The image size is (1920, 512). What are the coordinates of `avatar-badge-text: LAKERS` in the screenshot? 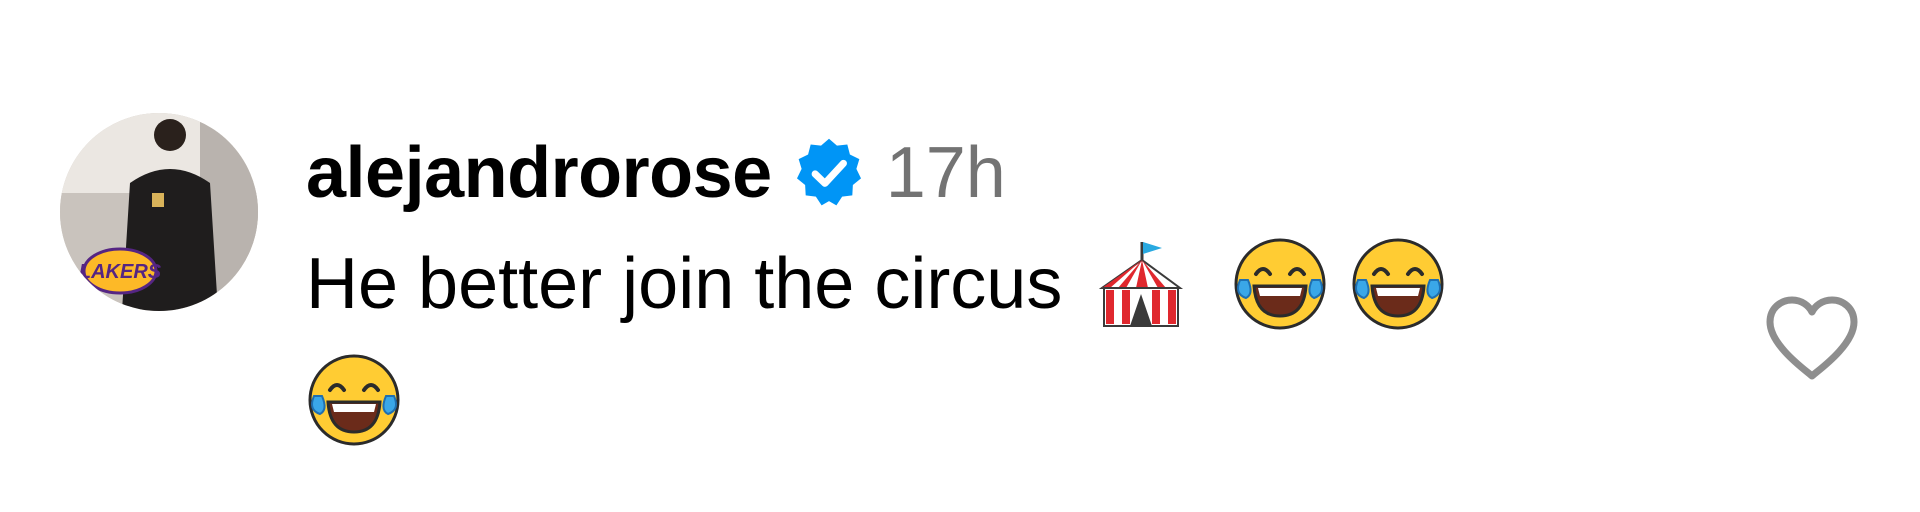 It's located at (120, 272).